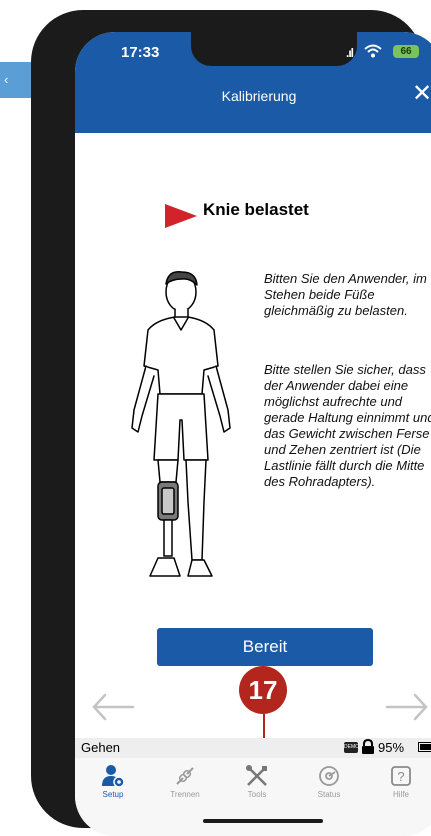 The width and height of the screenshot is (431, 836). What do you see at coordinates (257, 794) in the screenshot?
I see `tab-label-tools: Tools` at bounding box center [257, 794].